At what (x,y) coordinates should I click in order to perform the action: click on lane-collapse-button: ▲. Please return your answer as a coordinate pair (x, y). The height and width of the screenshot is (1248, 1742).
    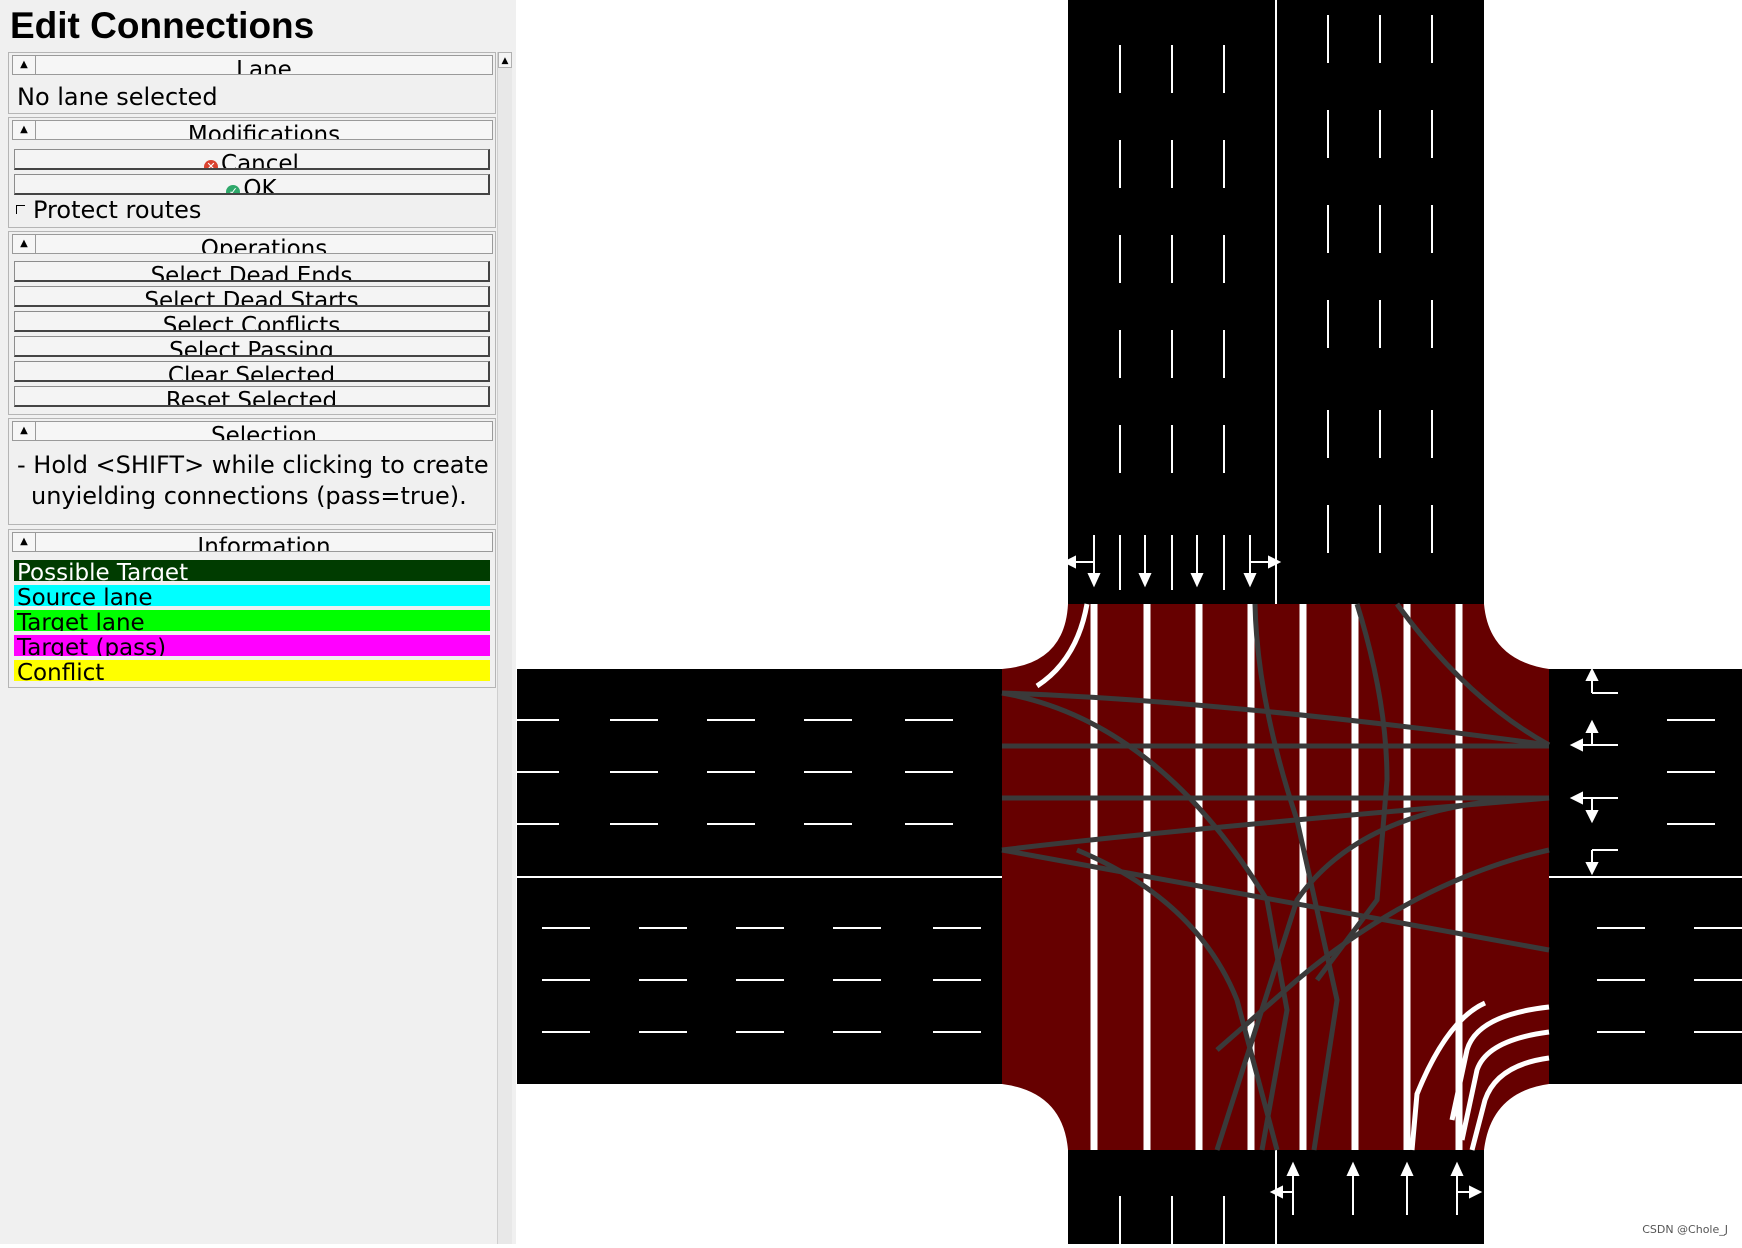
    Looking at the image, I should click on (24, 65).